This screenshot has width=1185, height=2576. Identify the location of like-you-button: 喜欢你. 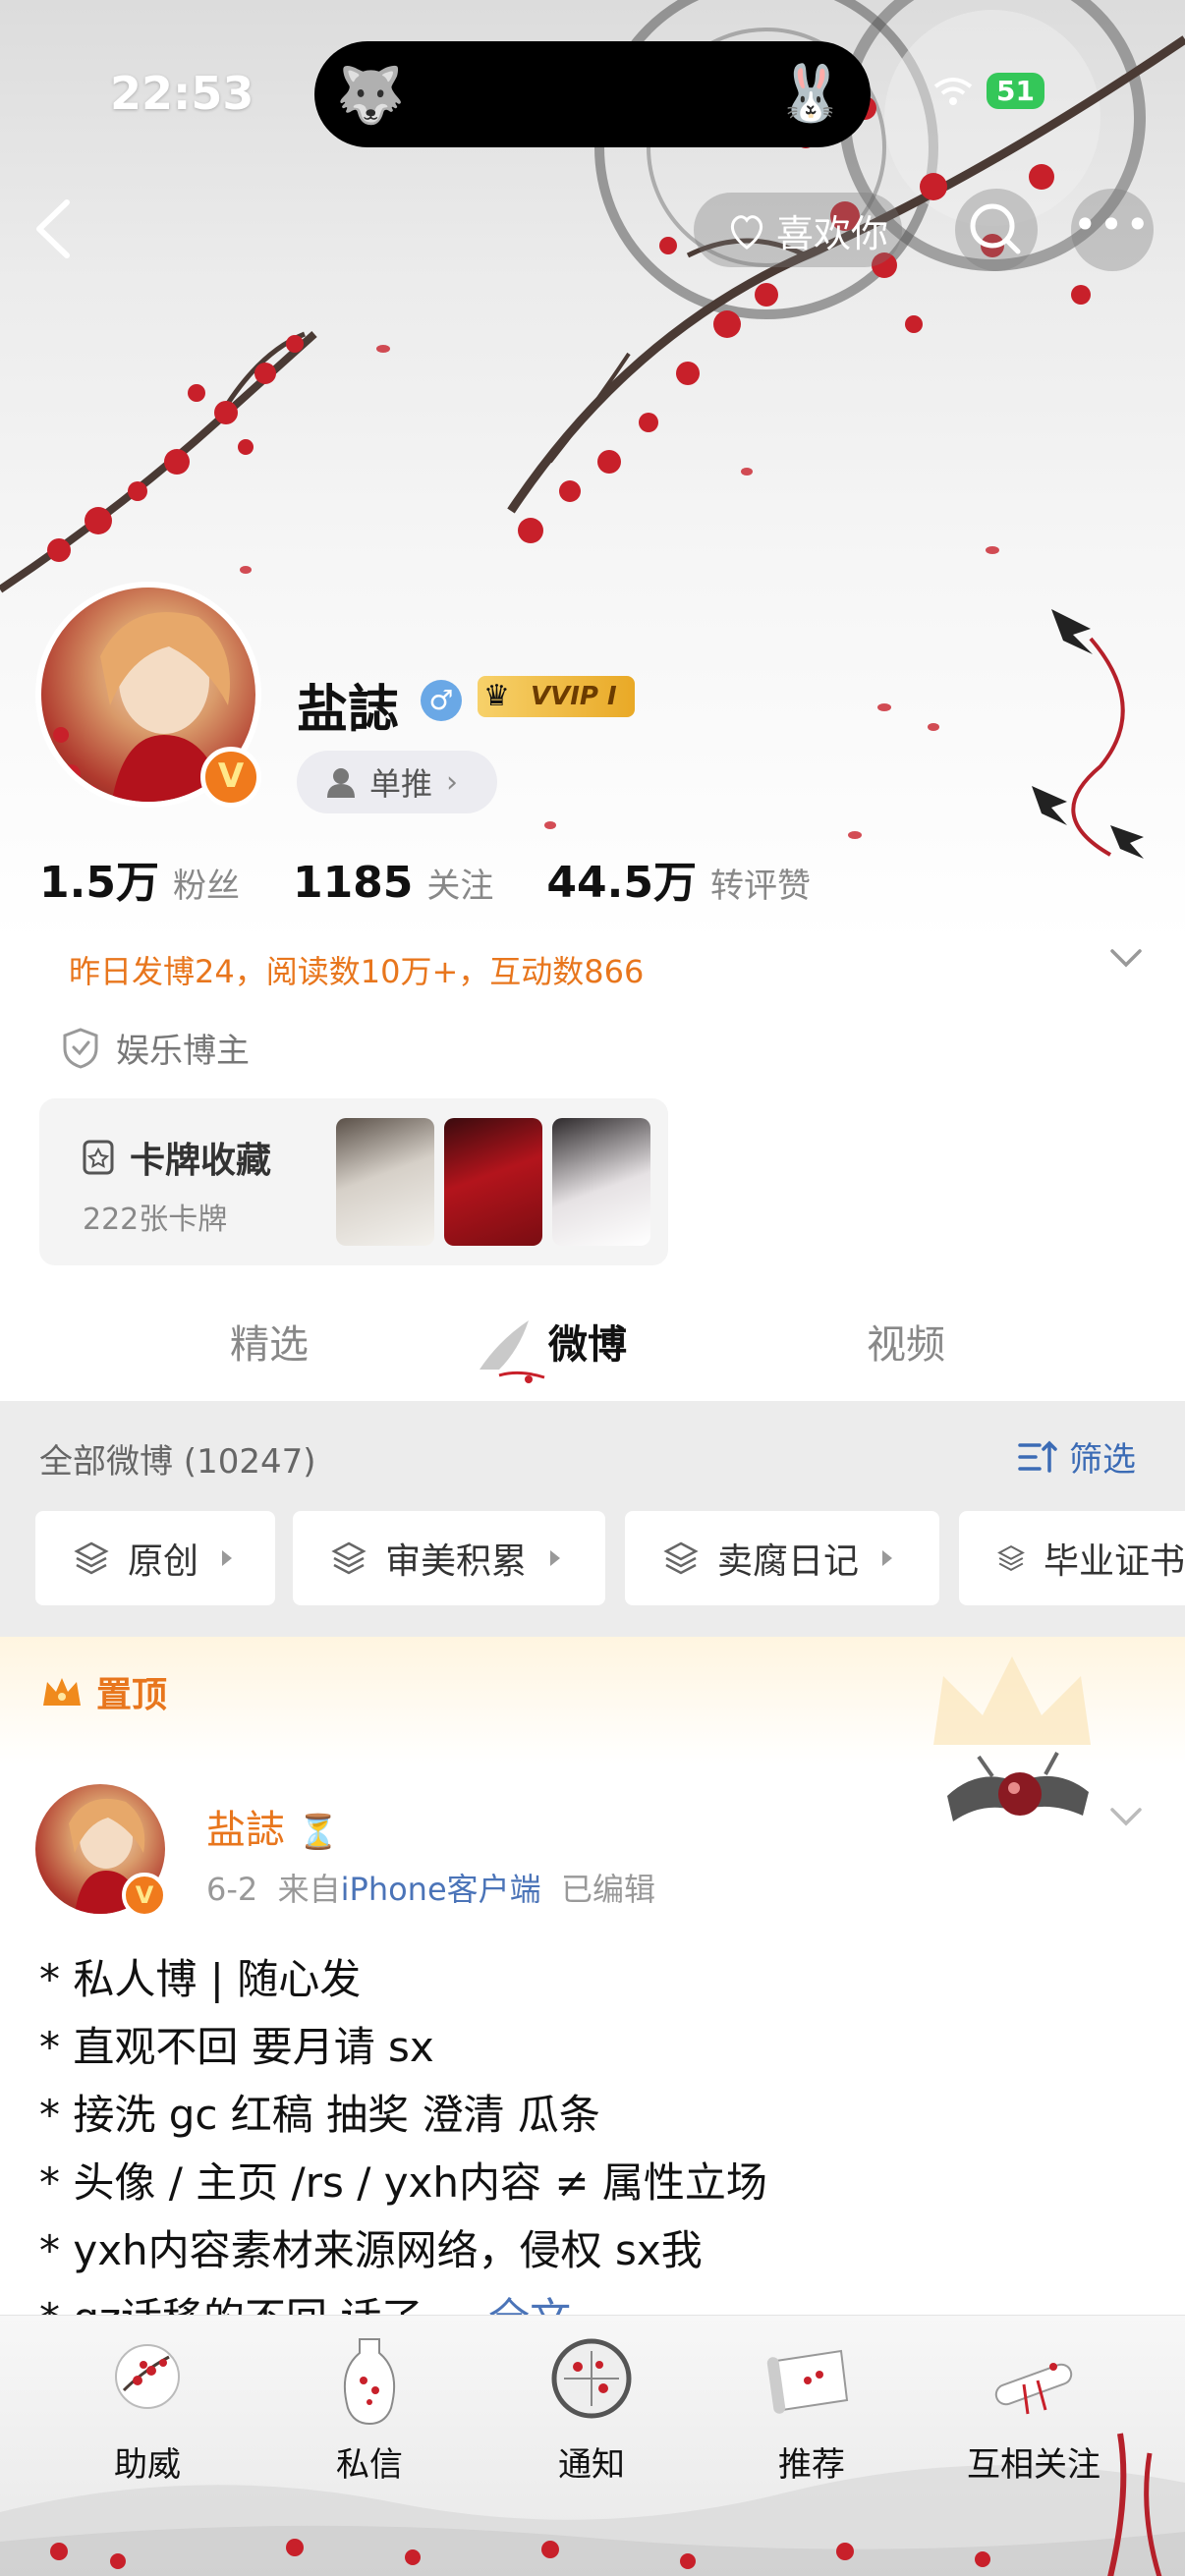
(798, 230).